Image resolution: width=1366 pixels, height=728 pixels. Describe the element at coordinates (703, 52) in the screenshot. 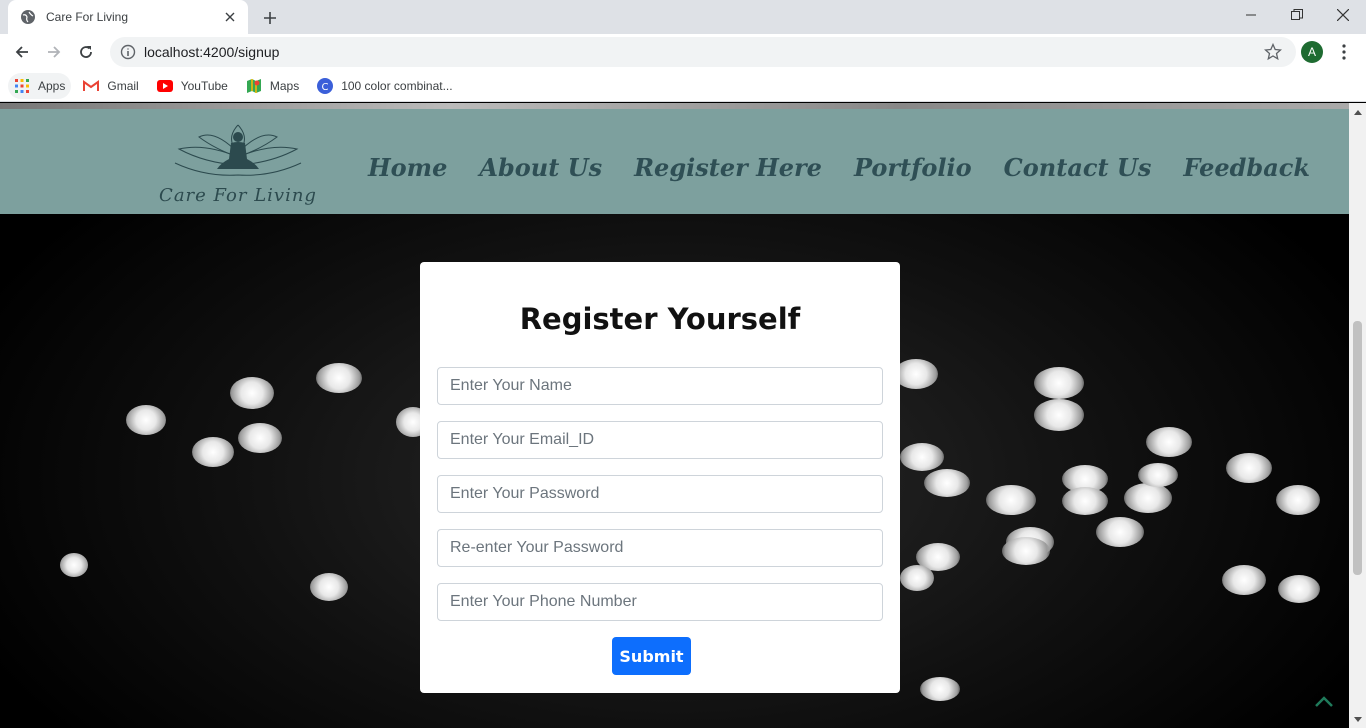

I see `address-bar: localhost:4200/signup` at that location.